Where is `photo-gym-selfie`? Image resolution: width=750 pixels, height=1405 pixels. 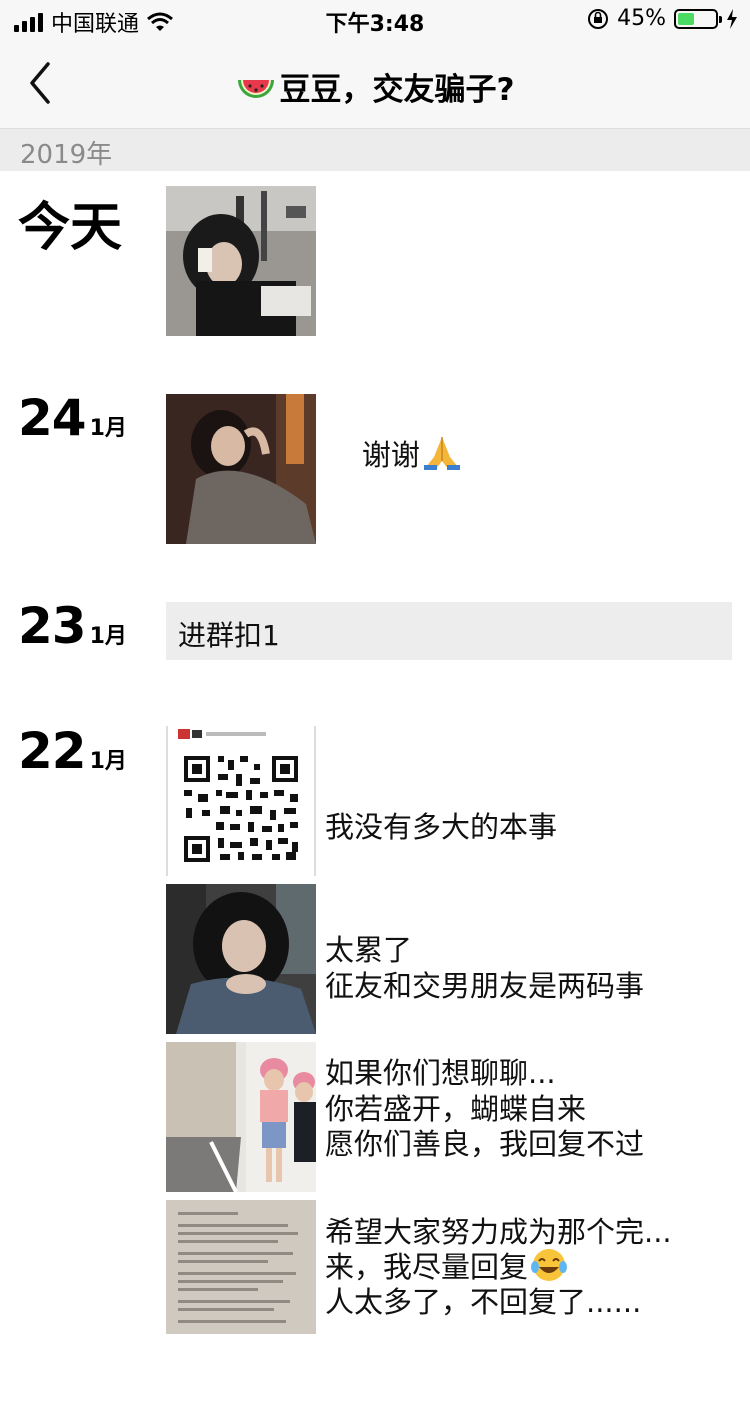
photo-gym-selfie is located at coordinates (241, 261).